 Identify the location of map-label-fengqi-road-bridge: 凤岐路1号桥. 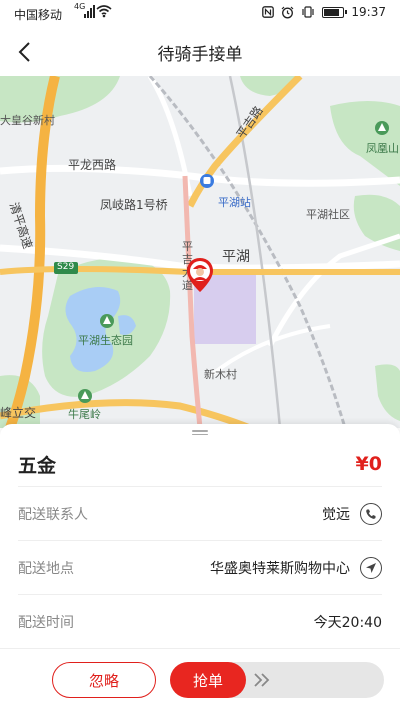
(134, 205).